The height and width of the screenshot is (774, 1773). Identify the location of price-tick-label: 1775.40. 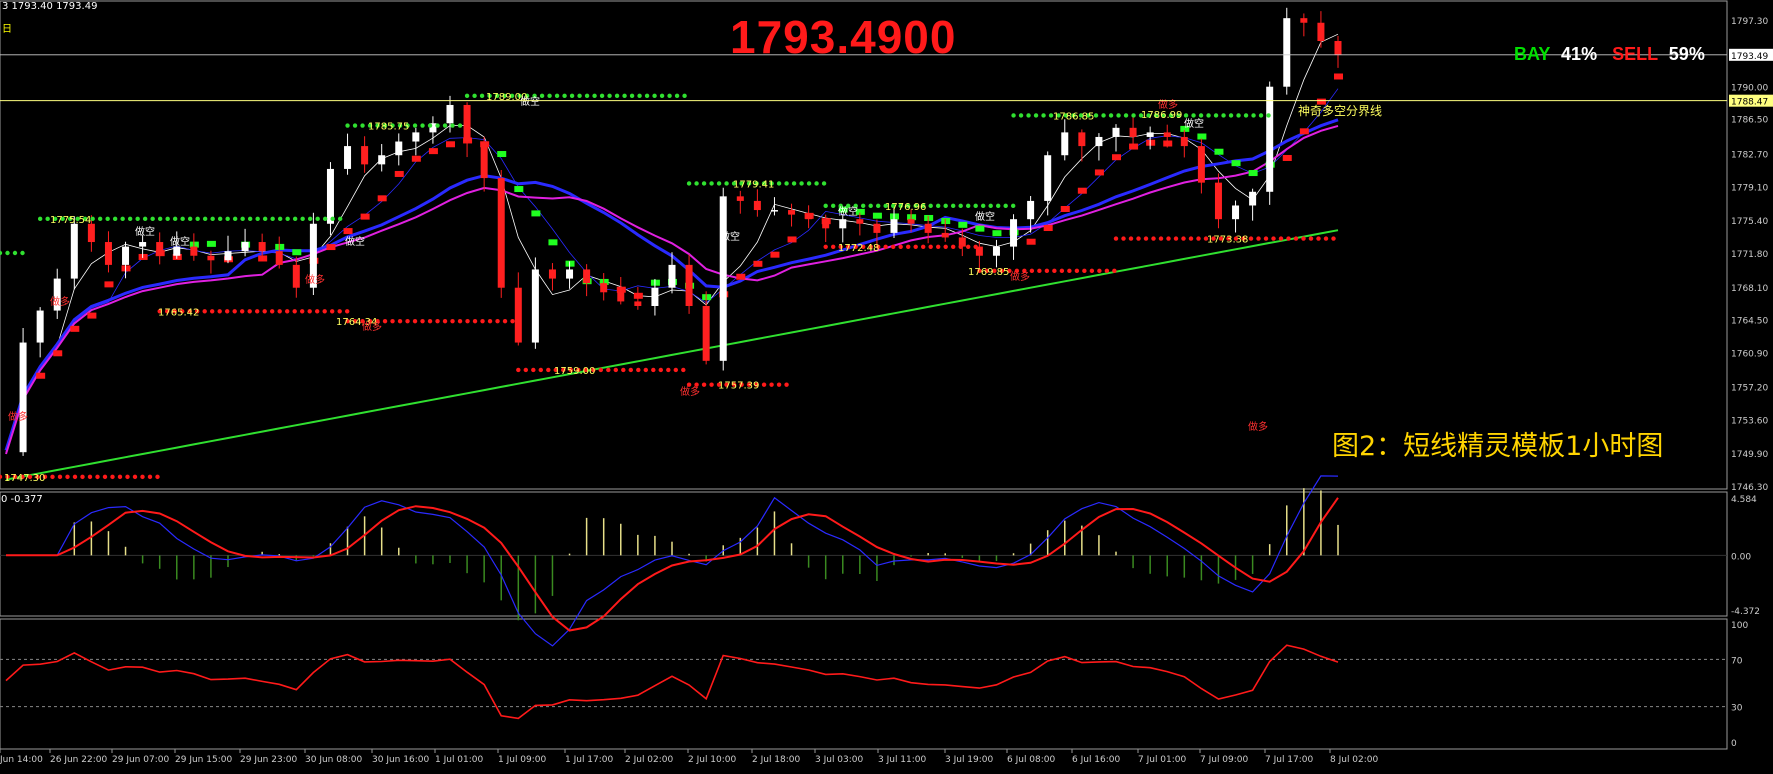
(1749, 222).